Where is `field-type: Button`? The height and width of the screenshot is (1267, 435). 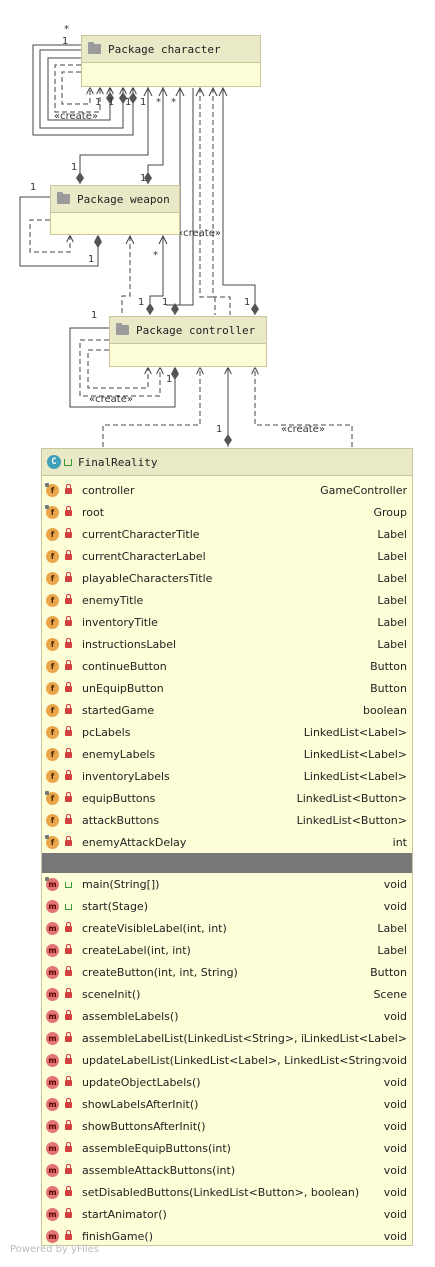 field-type: Button is located at coordinates (388, 666).